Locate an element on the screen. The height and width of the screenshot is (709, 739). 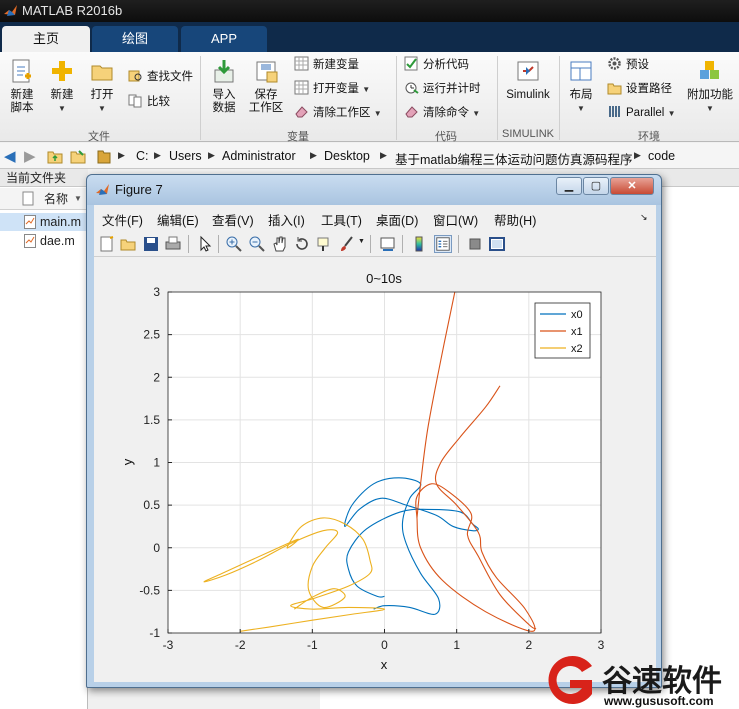
name-column-header: 名称 ▼ is located at coordinates (44, 199).